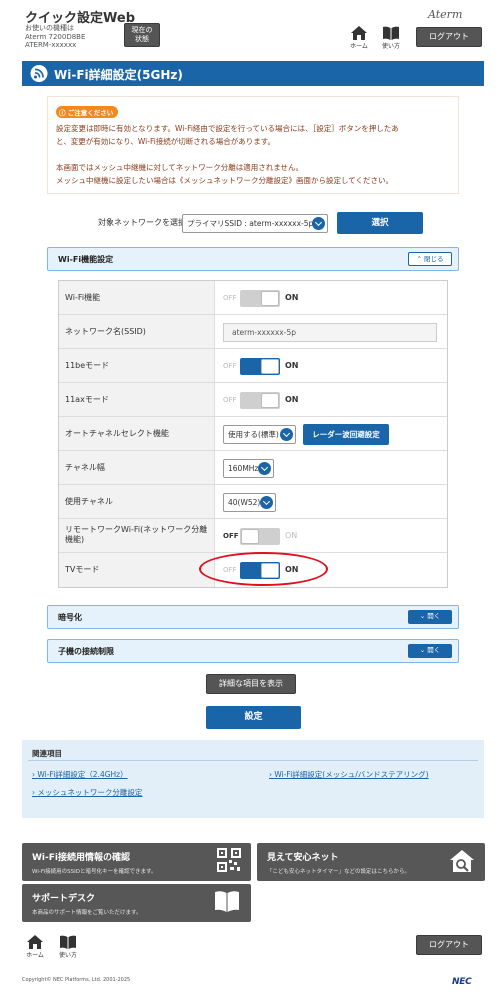  I want to click on tile-mieteanshin: 見えて安心ネット 「こども安心ネットタイマー」などの設定はこちらから。, so click(371, 862).